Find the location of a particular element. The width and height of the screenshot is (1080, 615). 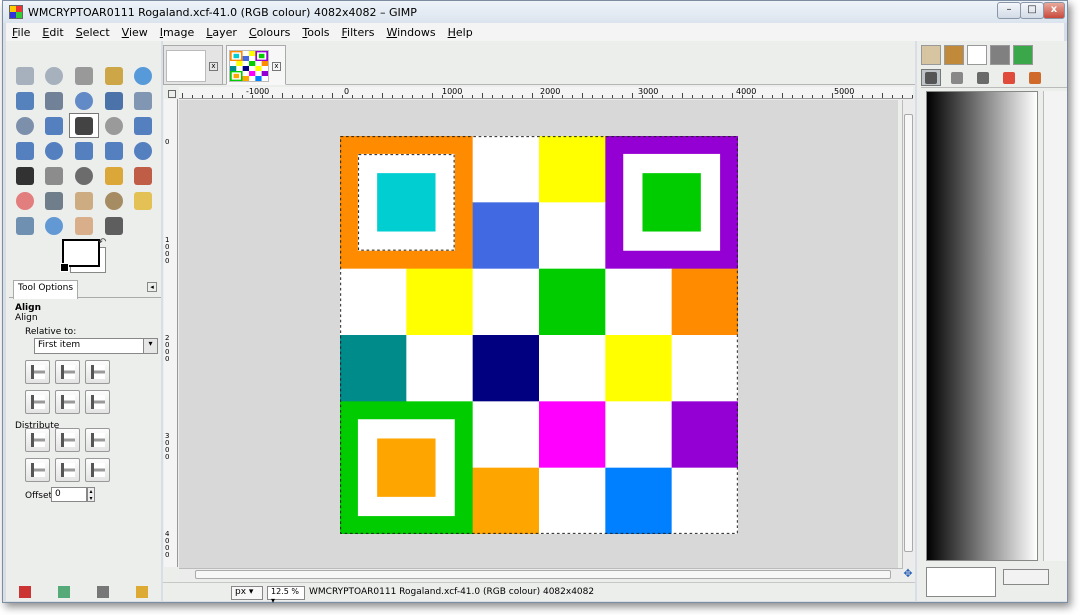

menu-help: Help is located at coordinates (460, 32).